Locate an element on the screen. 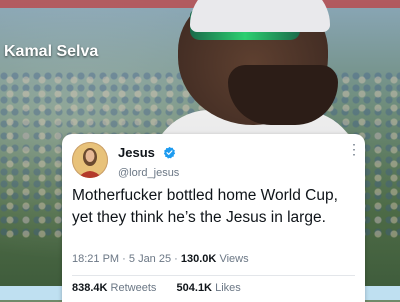  verified-badge-icon is located at coordinates (169, 155).